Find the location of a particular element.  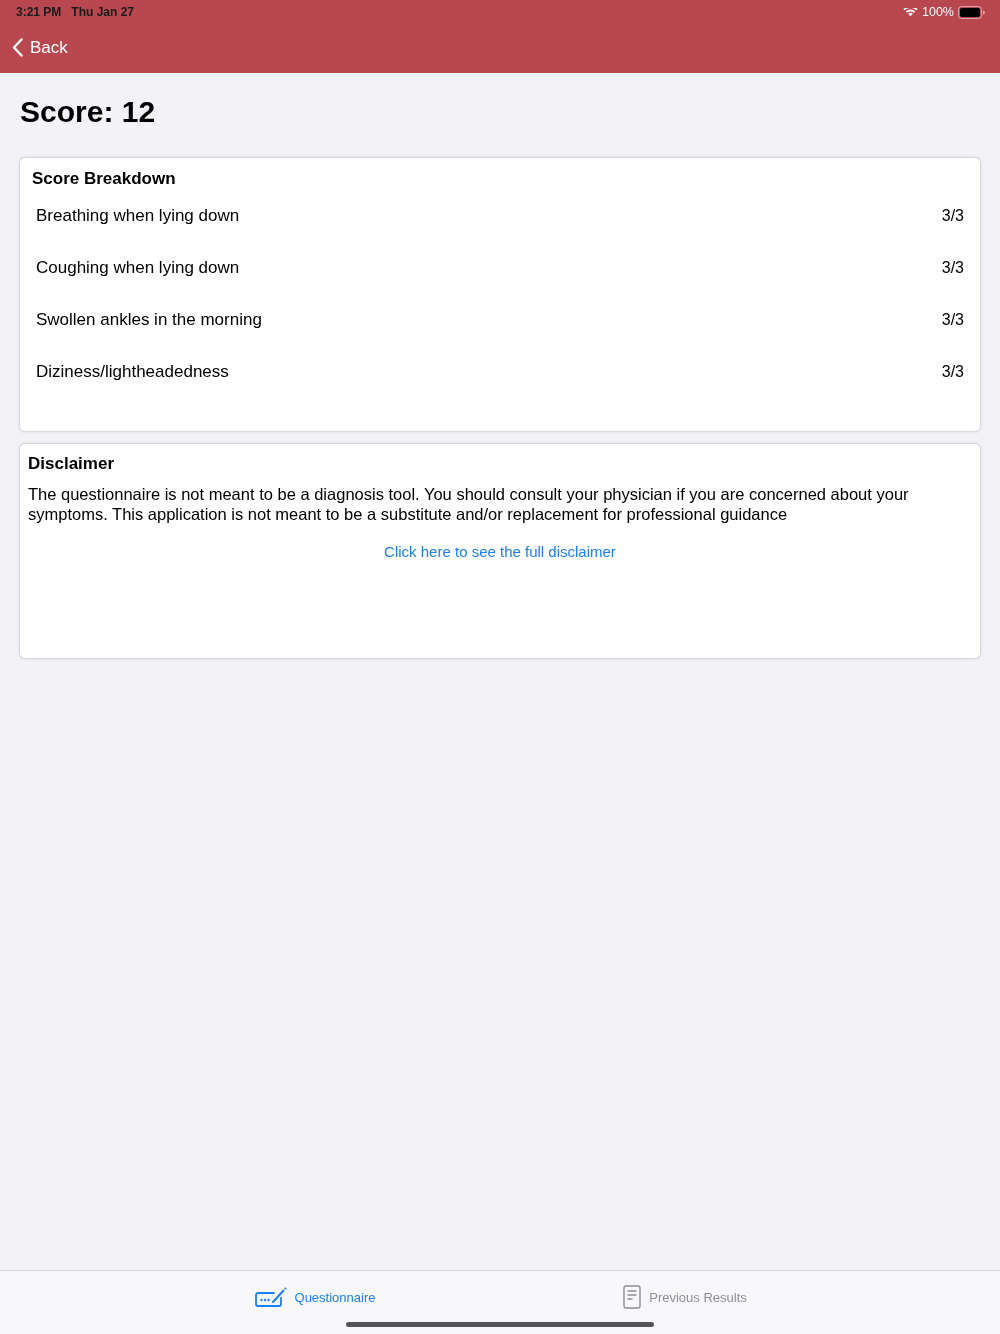

symptom-label: Diziness/lightheadedness is located at coordinates (132, 372).